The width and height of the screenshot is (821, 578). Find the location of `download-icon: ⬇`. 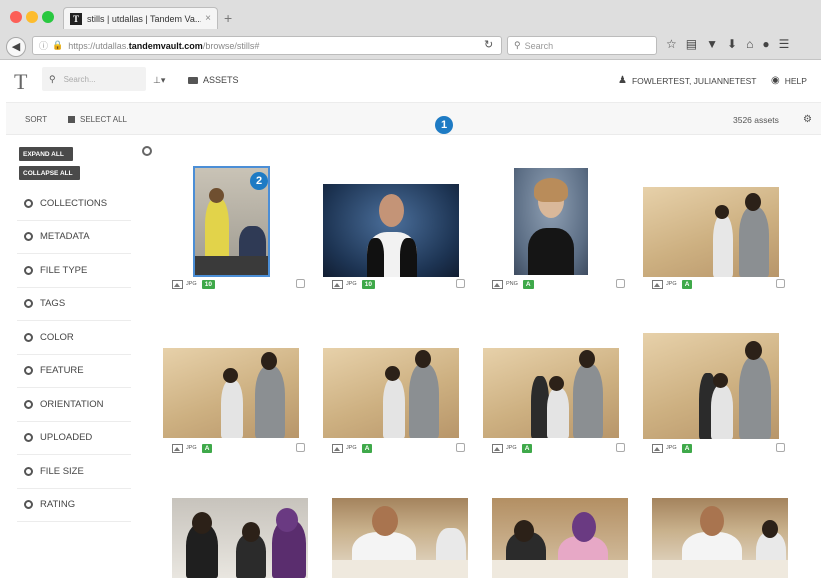

download-icon: ⬇ is located at coordinates (732, 44).